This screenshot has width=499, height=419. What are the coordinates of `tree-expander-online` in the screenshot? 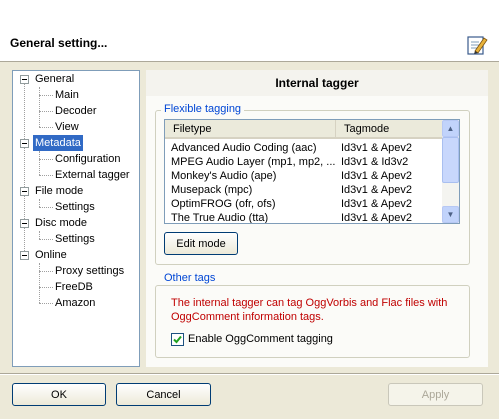 It's located at (24, 255).